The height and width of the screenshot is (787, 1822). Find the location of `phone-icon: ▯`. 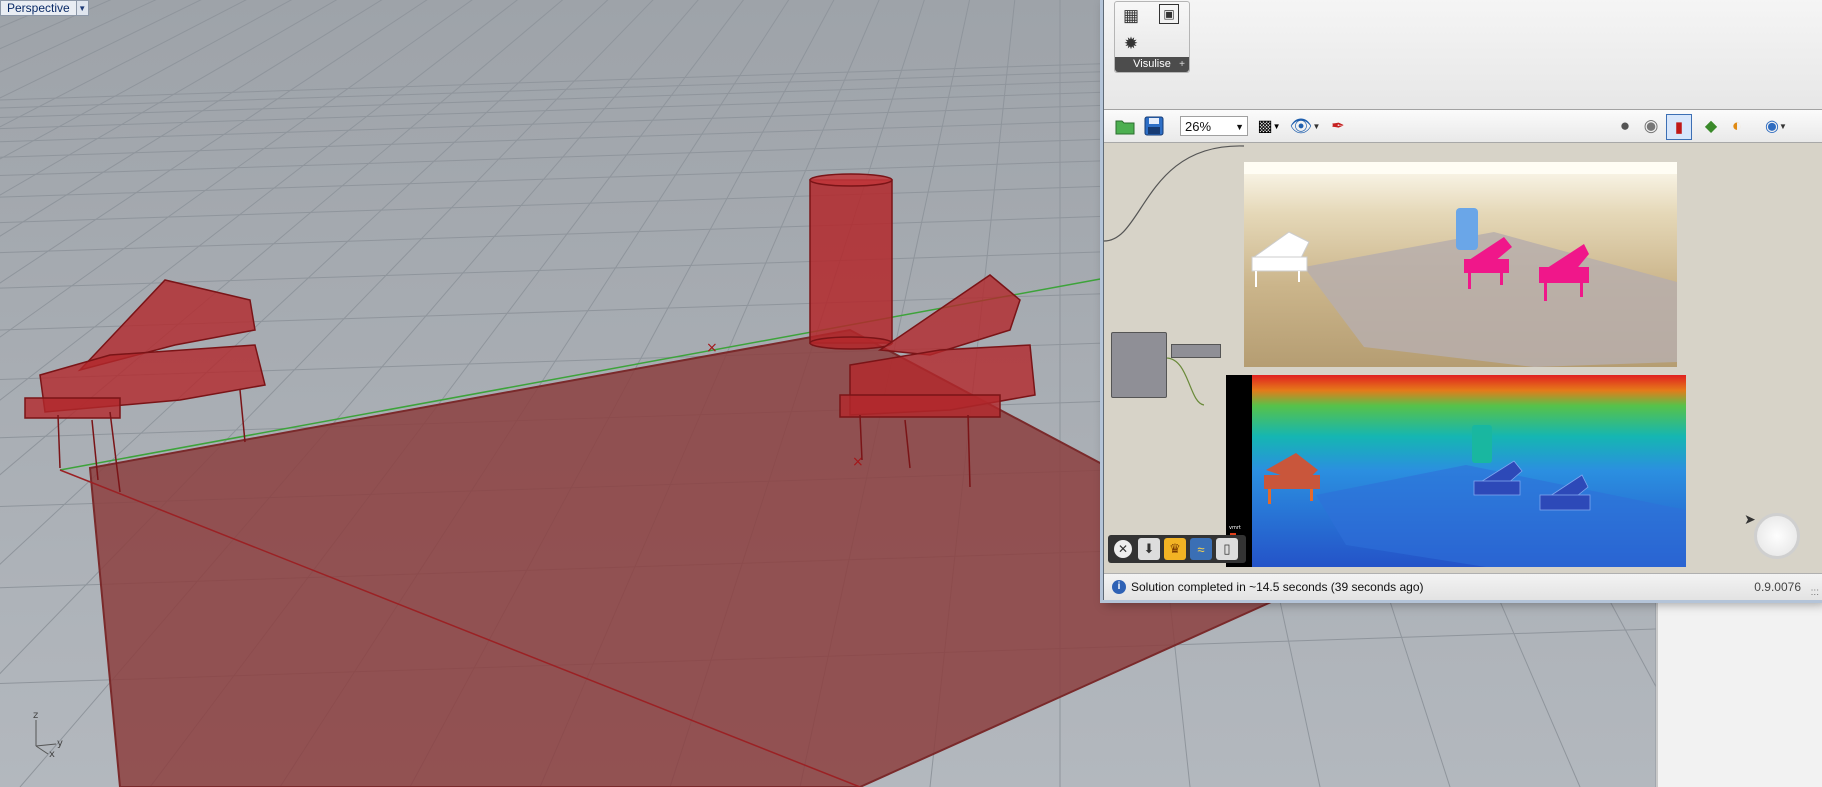

phone-icon: ▯ is located at coordinates (1227, 549).